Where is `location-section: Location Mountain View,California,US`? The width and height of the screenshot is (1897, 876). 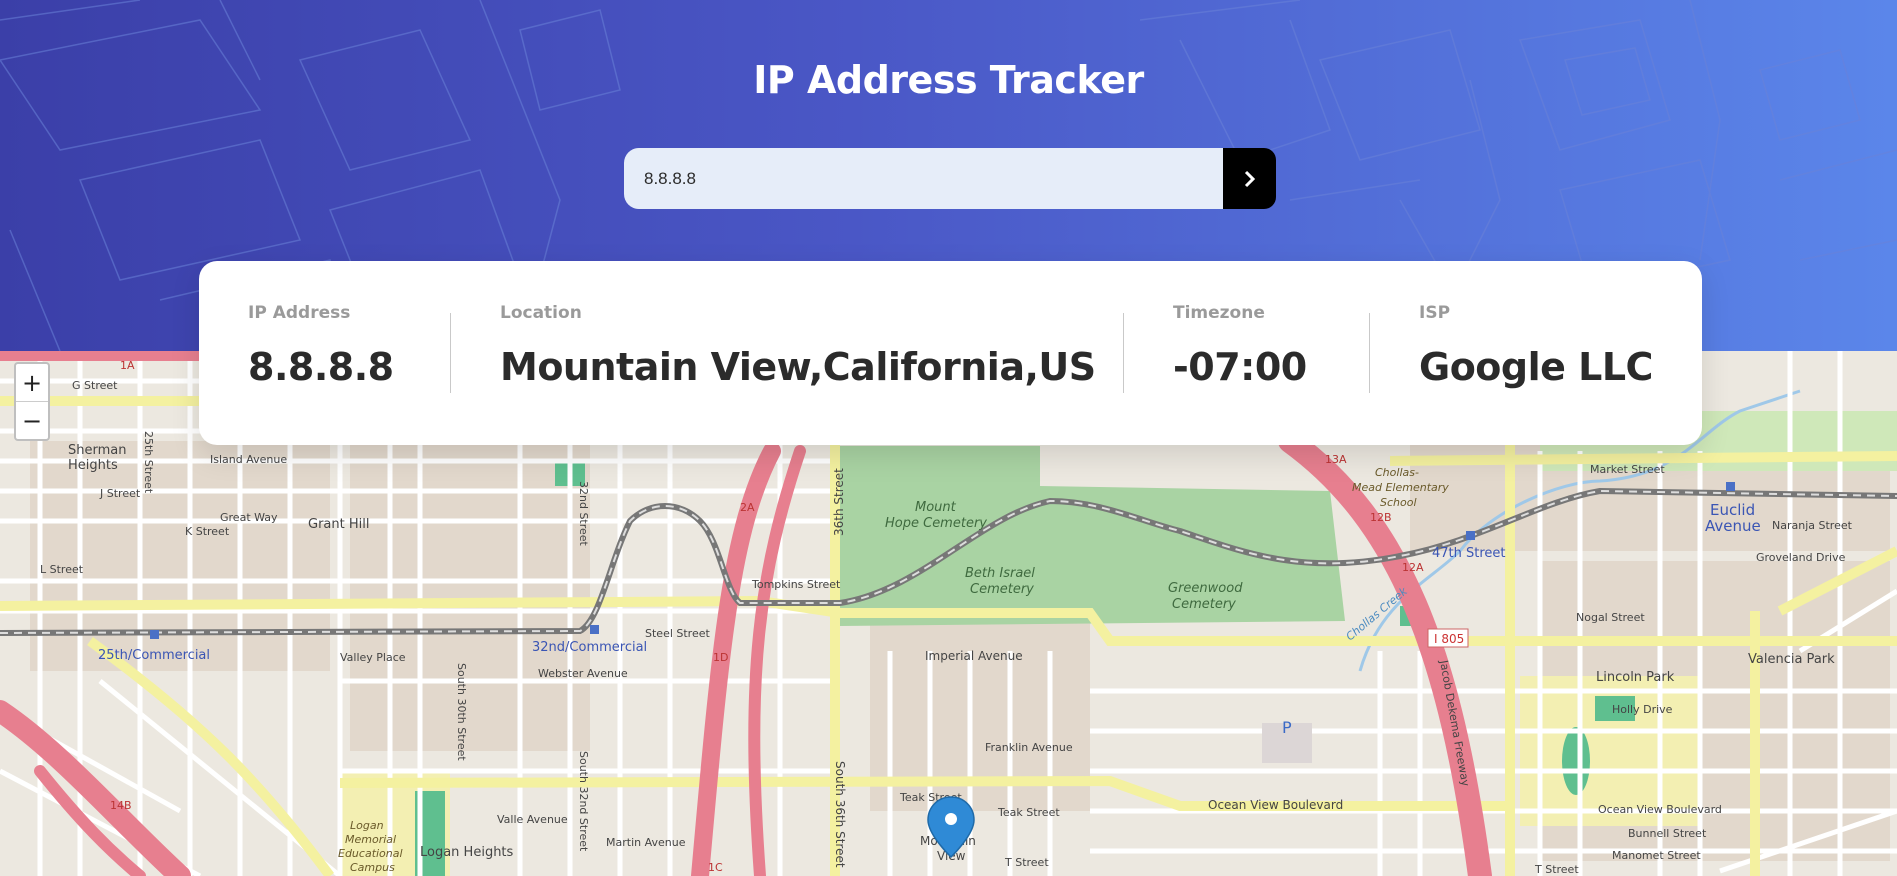 location-section: Location Mountain View,California,US is located at coordinates (798, 346).